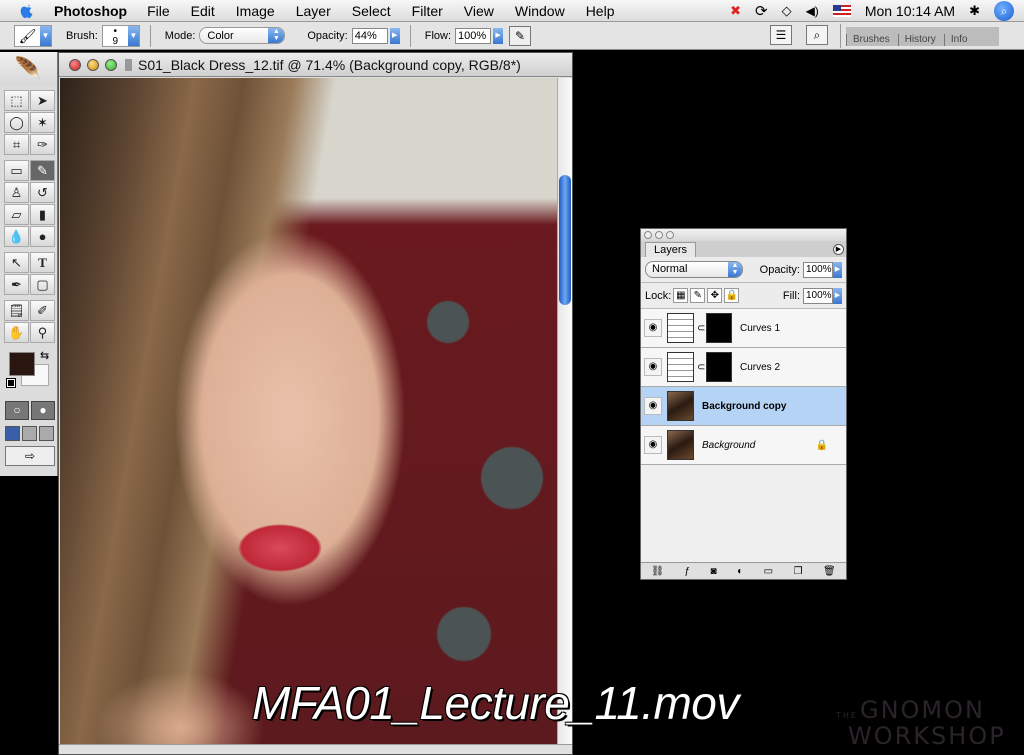 The image size is (1024, 755). Describe the element at coordinates (743, 367) in the screenshot. I see `layer-row: ◉ ⊂ Curves 2` at that location.